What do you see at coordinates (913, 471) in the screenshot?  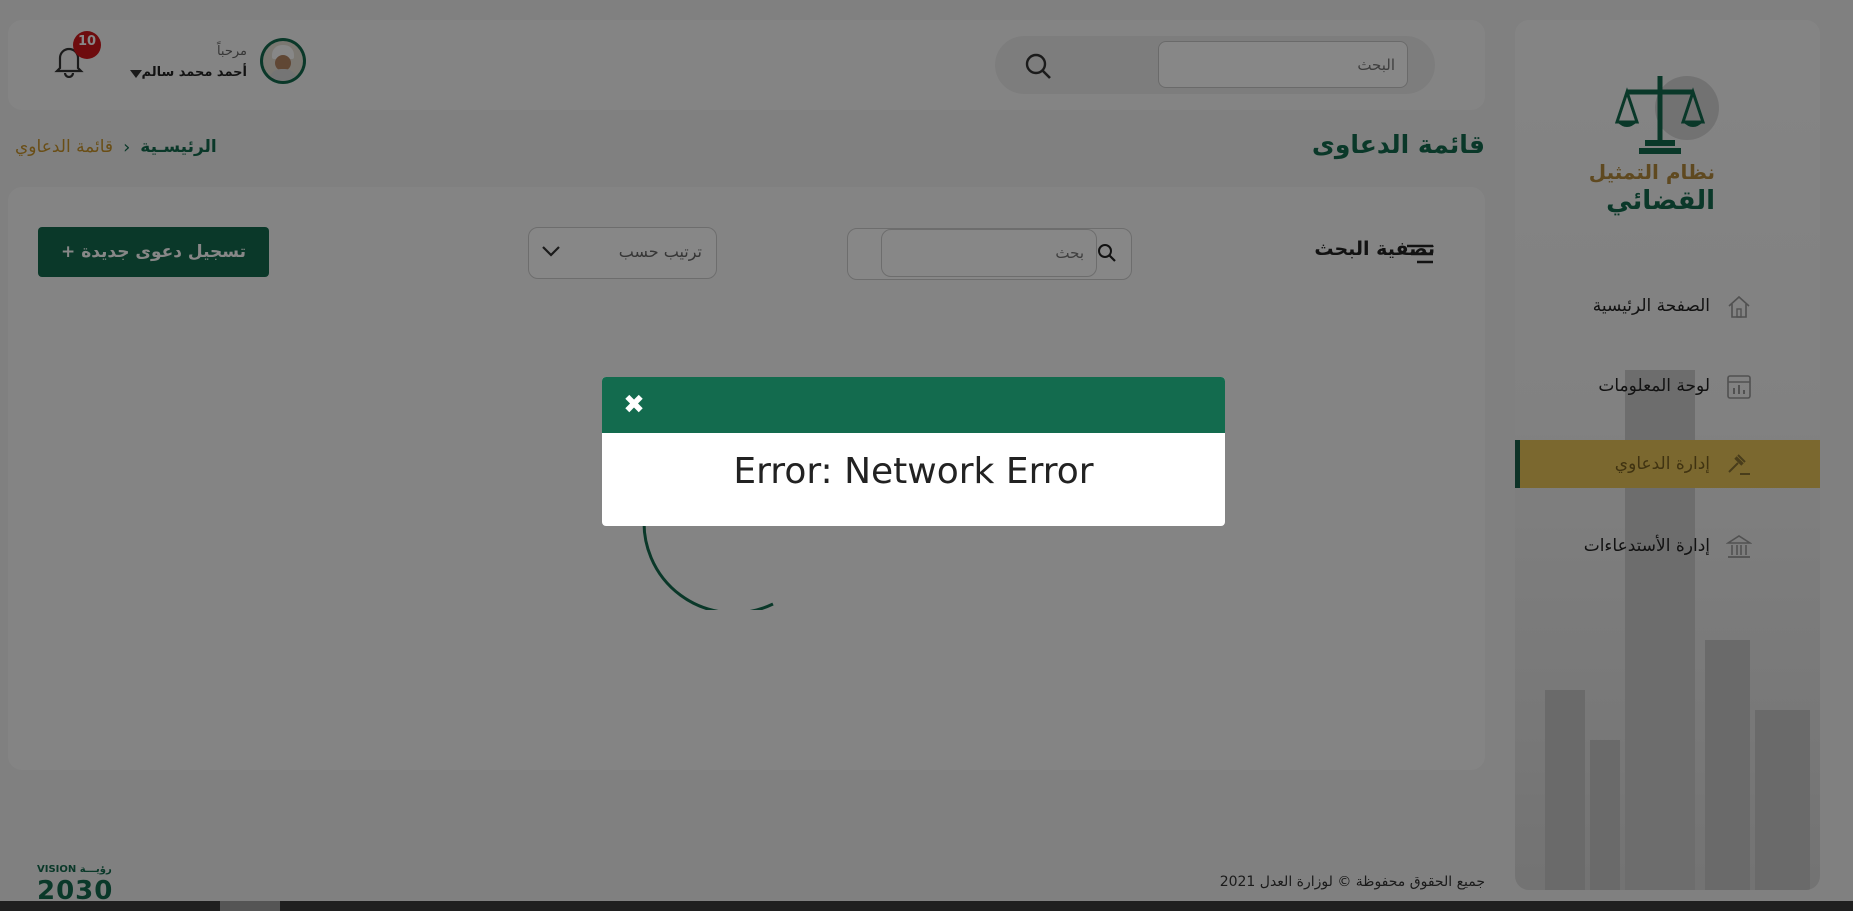 I see `error-message: Error: Network Error` at bounding box center [913, 471].